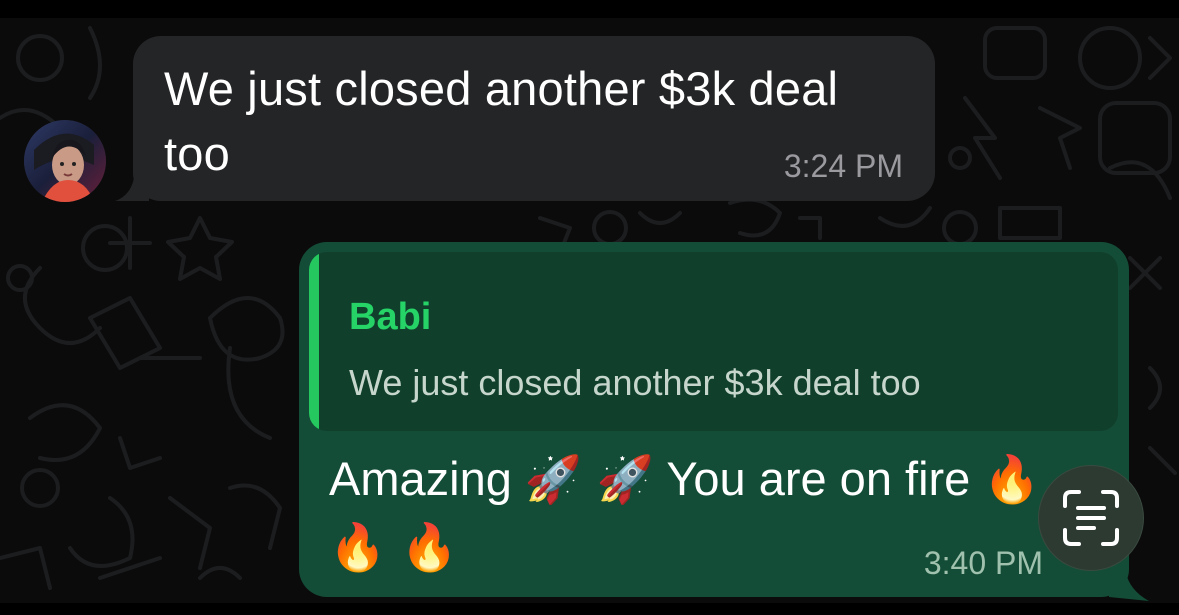  What do you see at coordinates (843, 166) in the screenshot?
I see `incoming-message-time: 3:24 PM` at bounding box center [843, 166].